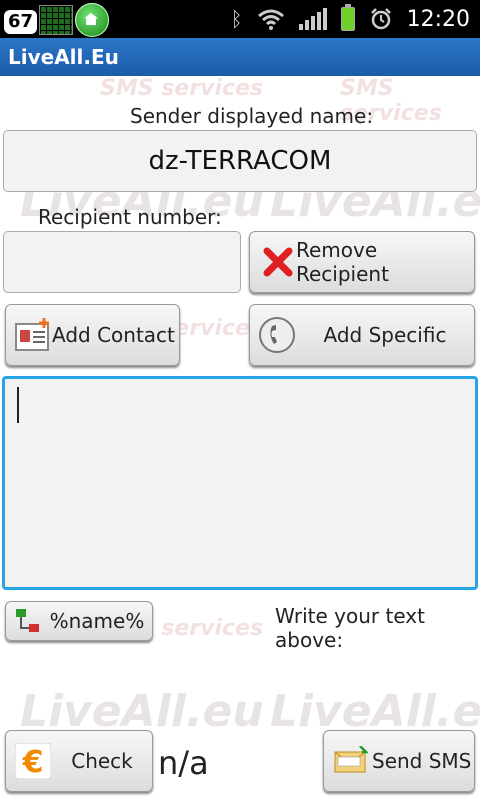 Image resolution: width=480 pixels, height=800 pixels. Describe the element at coordinates (347, 17) in the screenshot. I see `battery-icon` at that location.